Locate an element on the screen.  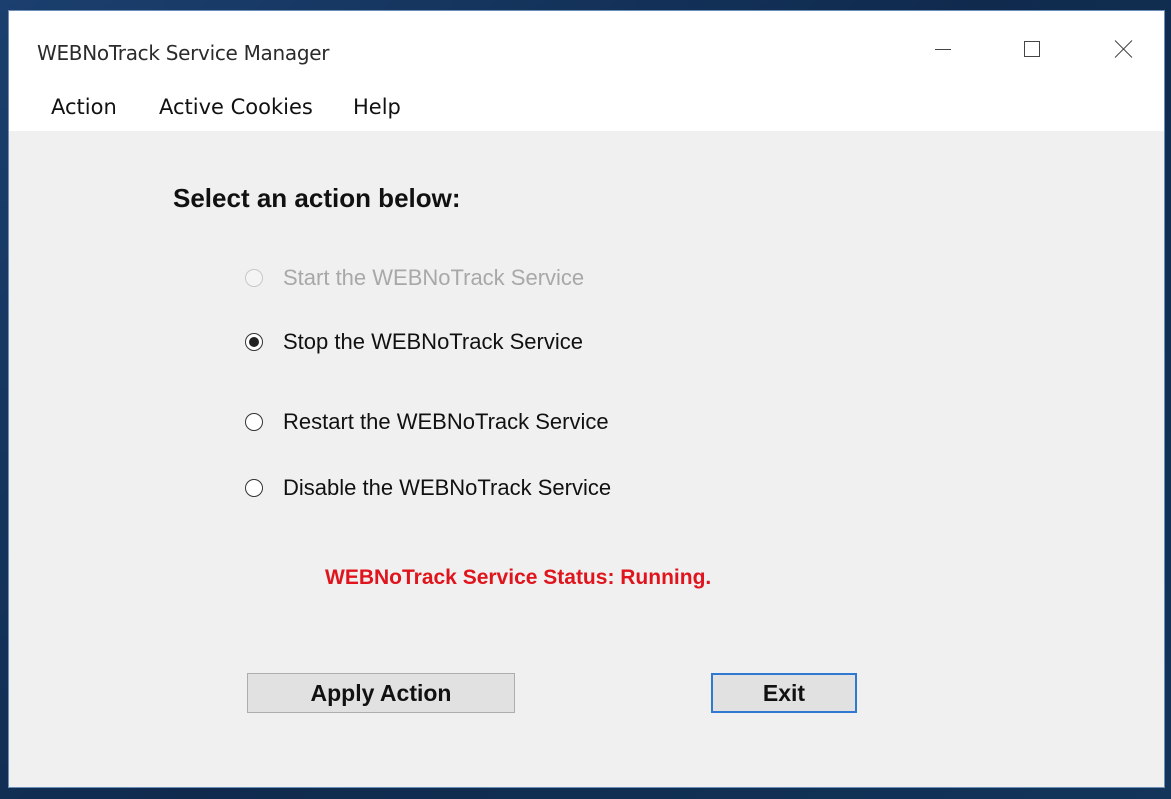
option-start-service: Start the WEBNoTrack Service is located at coordinates (414, 278).